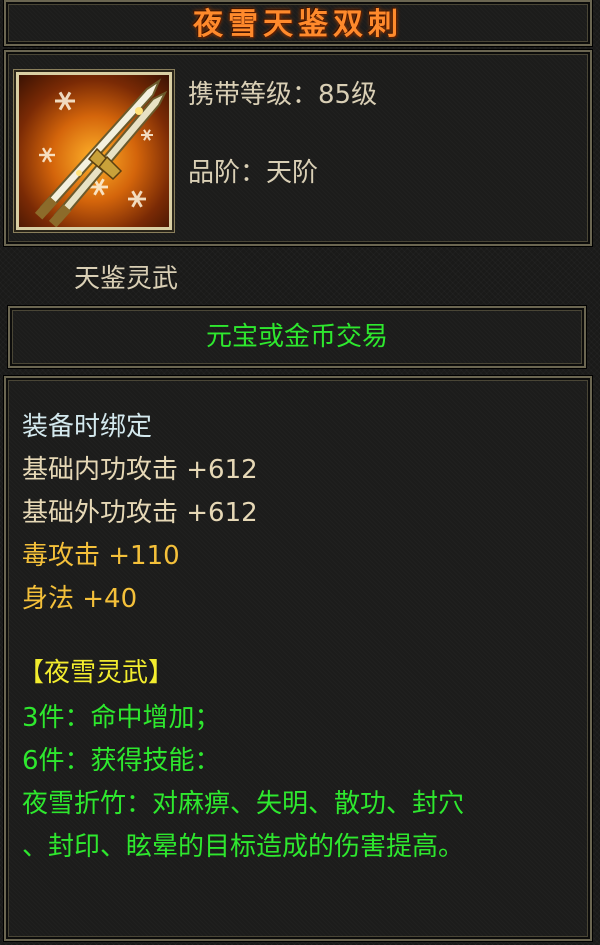  What do you see at coordinates (140, 513) in the screenshot?
I see `stat-outer-attack: 基础外功攻击 +612` at bounding box center [140, 513].